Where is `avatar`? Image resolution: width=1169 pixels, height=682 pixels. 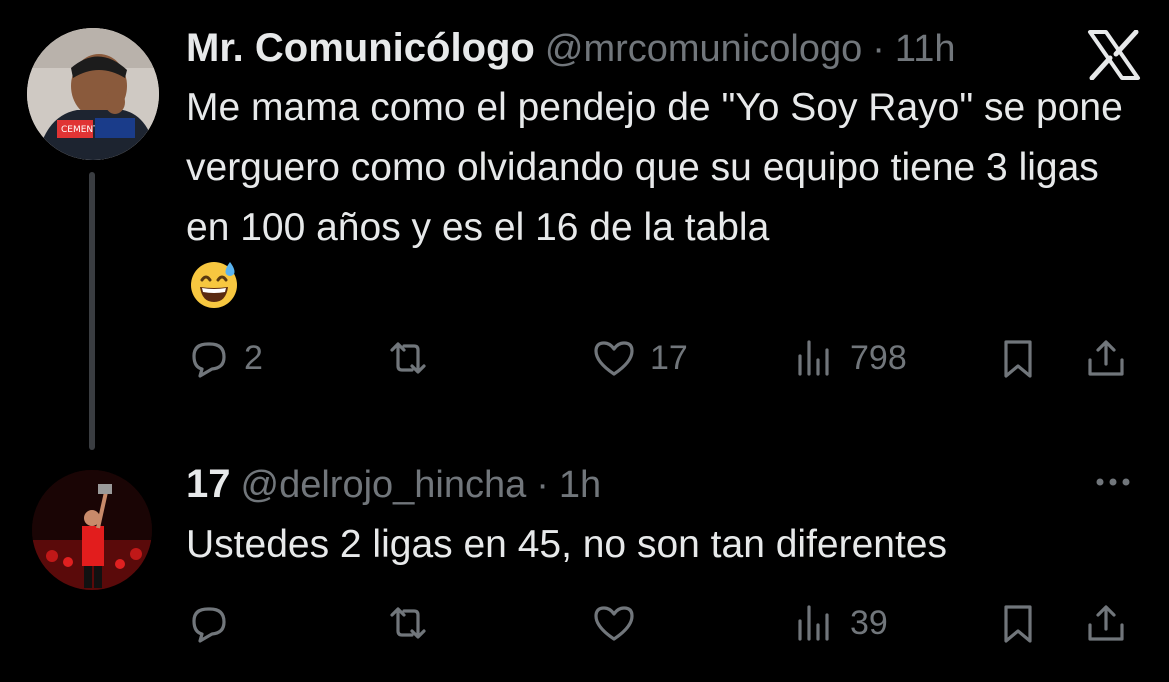 avatar is located at coordinates (92, 530).